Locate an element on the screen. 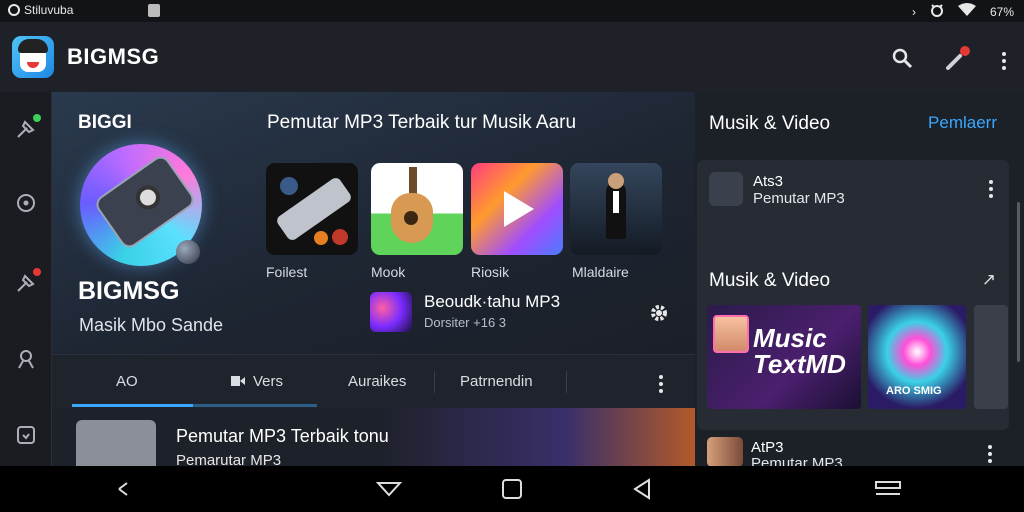  panel-list-item-thumbnail is located at coordinates (725, 452).